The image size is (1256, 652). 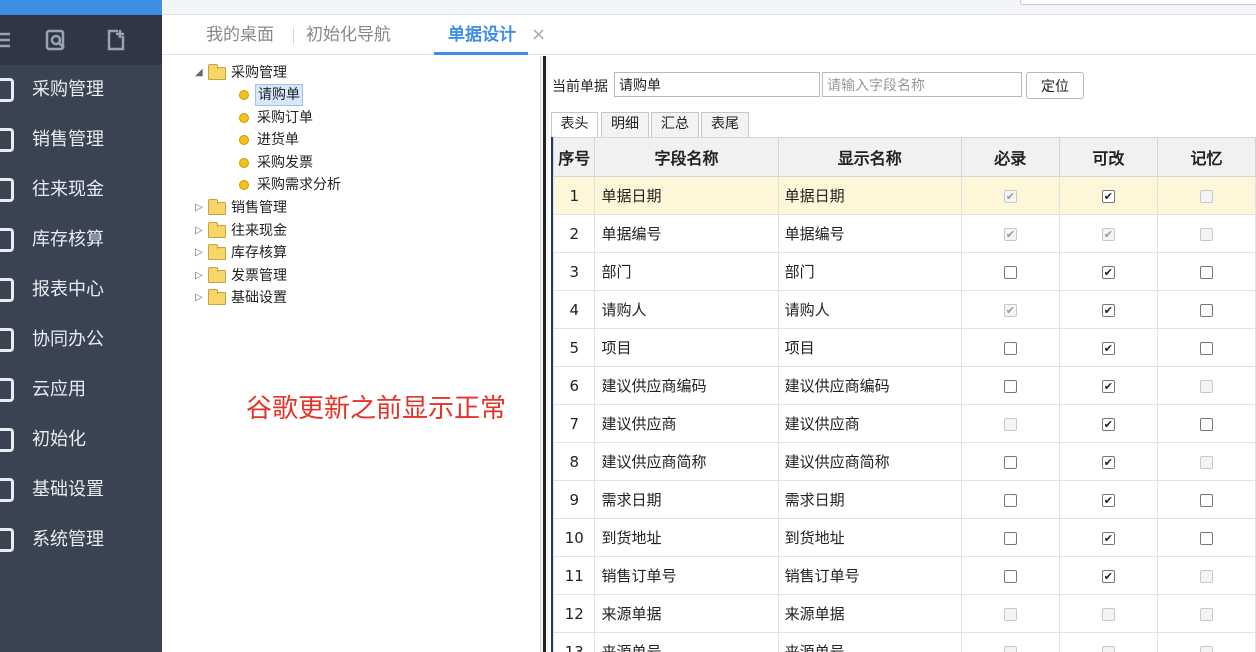 What do you see at coordinates (717, 84) in the screenshot?
I see `current-document-input` at bounding box center [717, 84].